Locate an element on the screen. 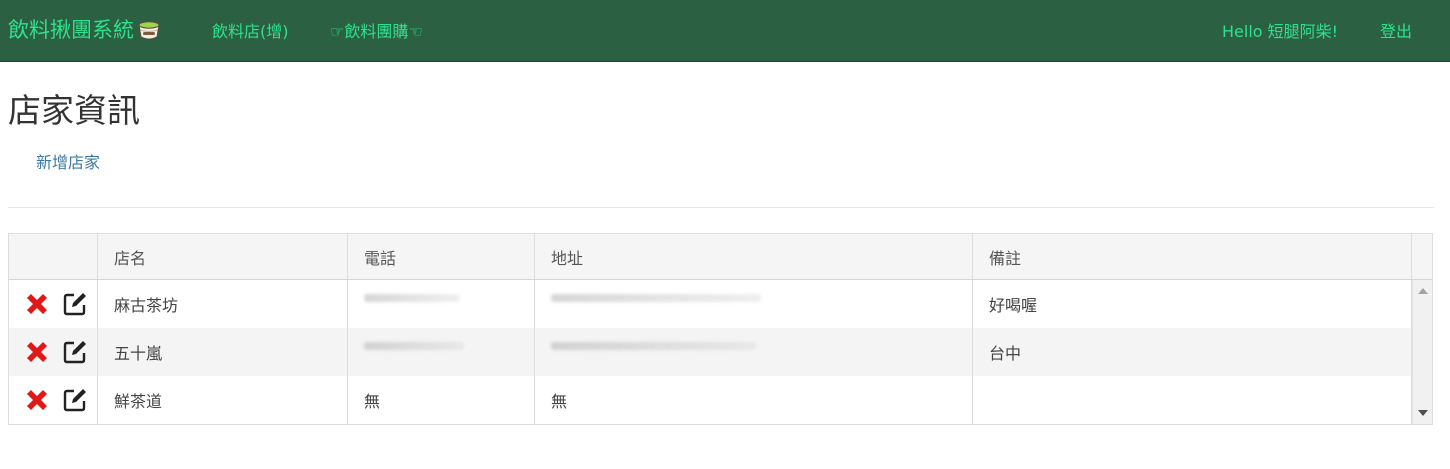  cell-note: 好喝喔 is located at coordinates (1192, 304).